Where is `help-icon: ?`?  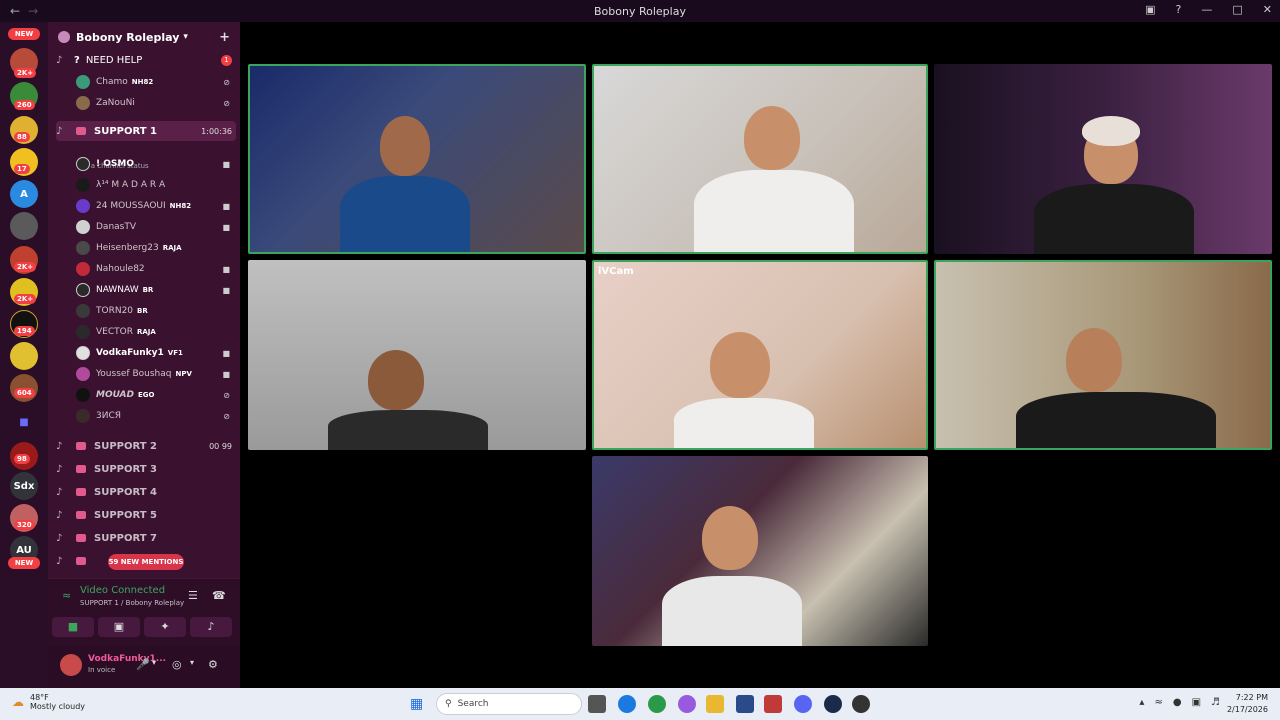
help-icon: ? is located at coordinates (1179, 9).